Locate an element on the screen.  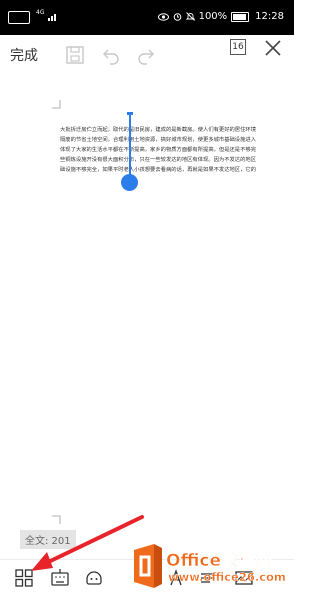
watermark-brand: Office教程网 is located at coordinates (219, 561).